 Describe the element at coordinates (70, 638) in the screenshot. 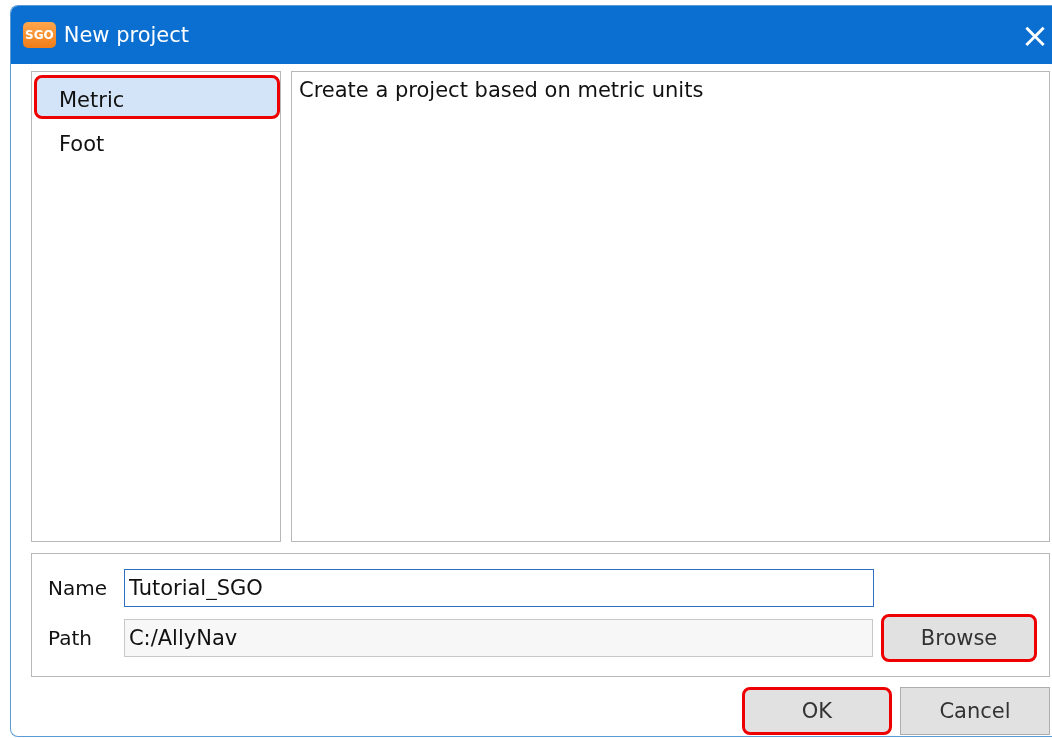

I see `field-label: Path` at that location.